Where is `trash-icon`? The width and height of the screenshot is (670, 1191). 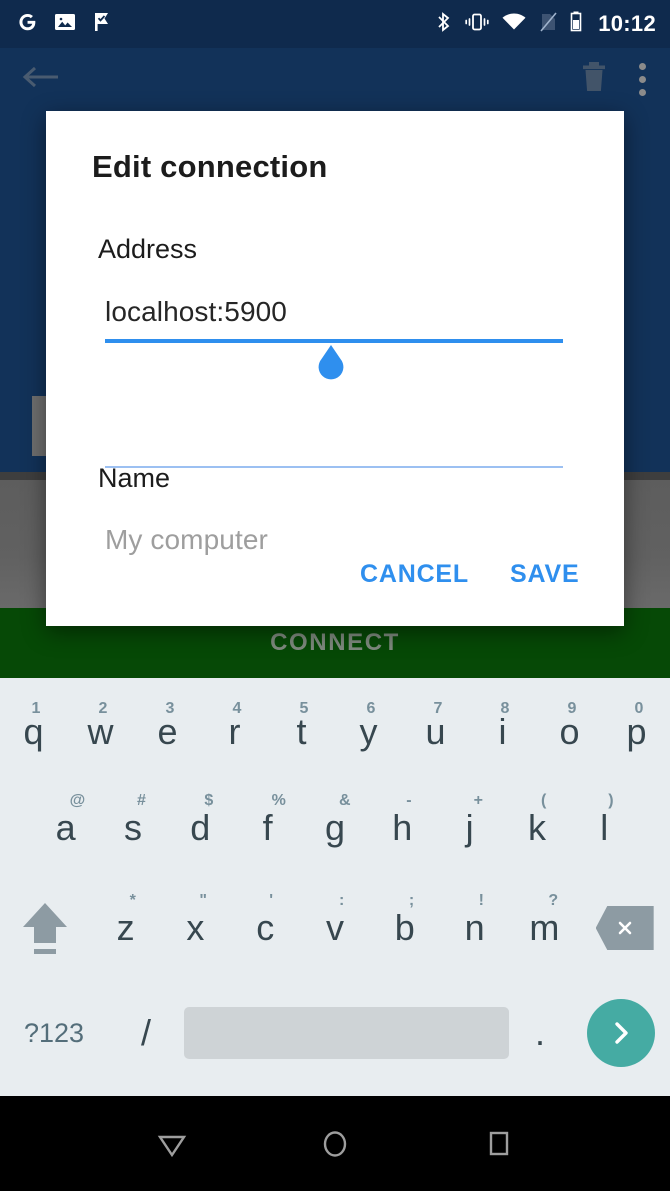
trash-icon is located at coordinates (594, 79).